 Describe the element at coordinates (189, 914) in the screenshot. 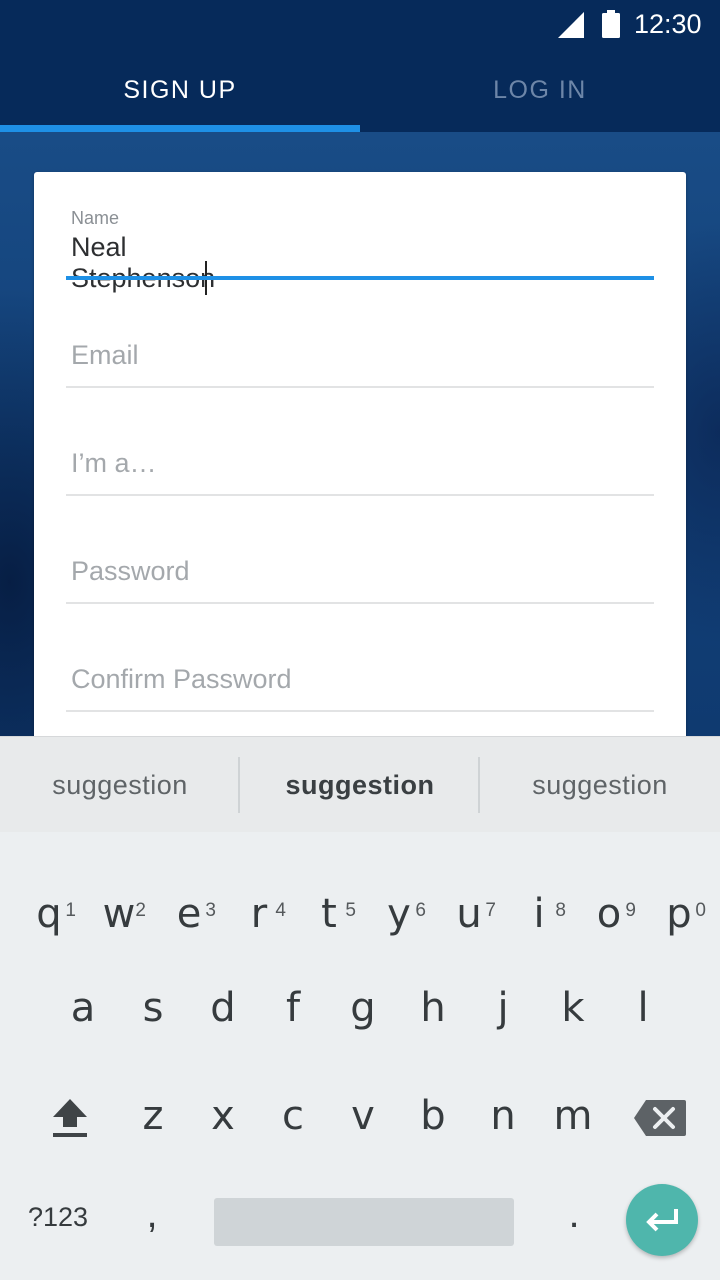

I see `key-e-label: e` at that location.